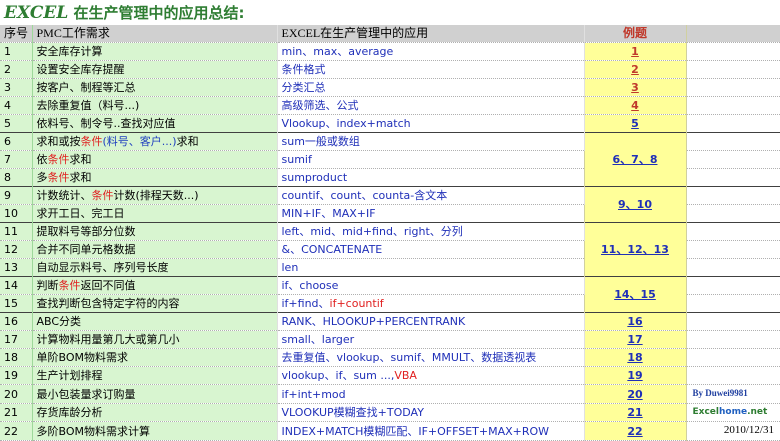  What do you see at coordinates (305, 303) in the screenshot?
I see `text-segment: if+find、` at bounding box center [305, 303].